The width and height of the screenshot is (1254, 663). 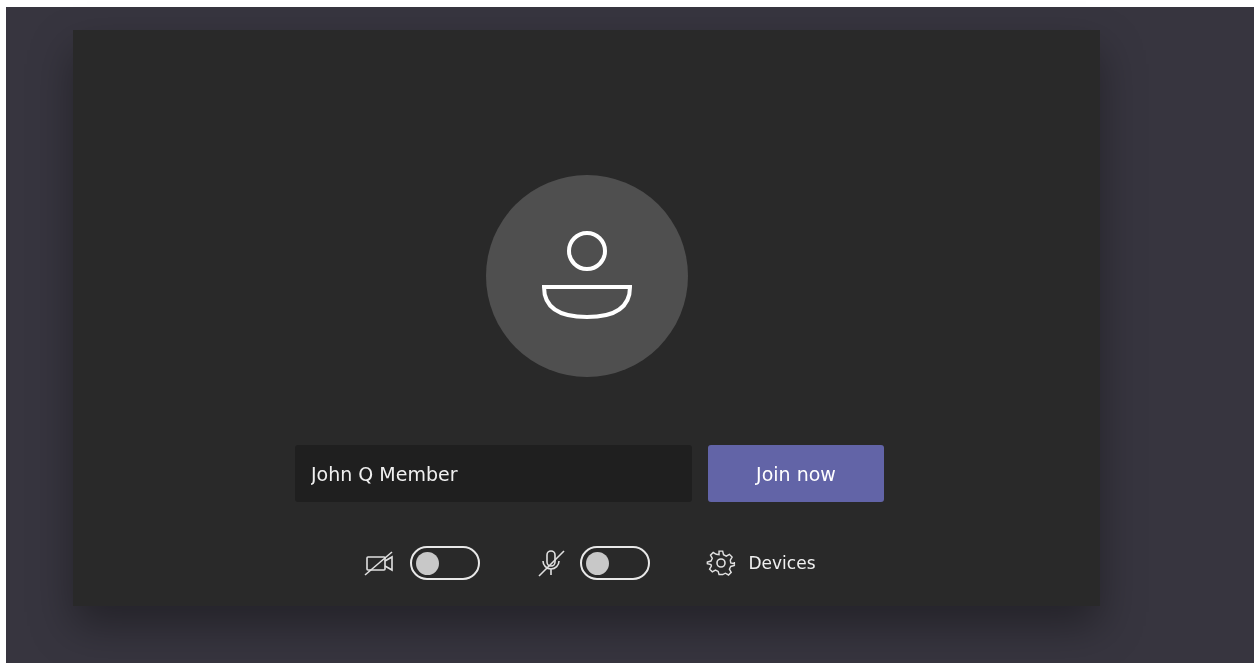 I want to click on camera-off-icon, so click(x=379, y=563).